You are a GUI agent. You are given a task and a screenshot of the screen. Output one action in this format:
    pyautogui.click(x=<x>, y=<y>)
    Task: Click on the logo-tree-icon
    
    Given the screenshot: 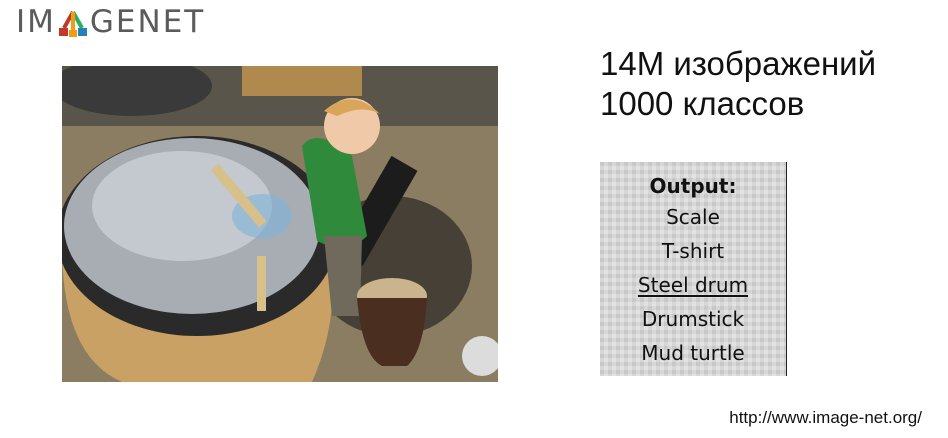 What is the action you would take?
    pyautogui.click(x=72, y=22)
    